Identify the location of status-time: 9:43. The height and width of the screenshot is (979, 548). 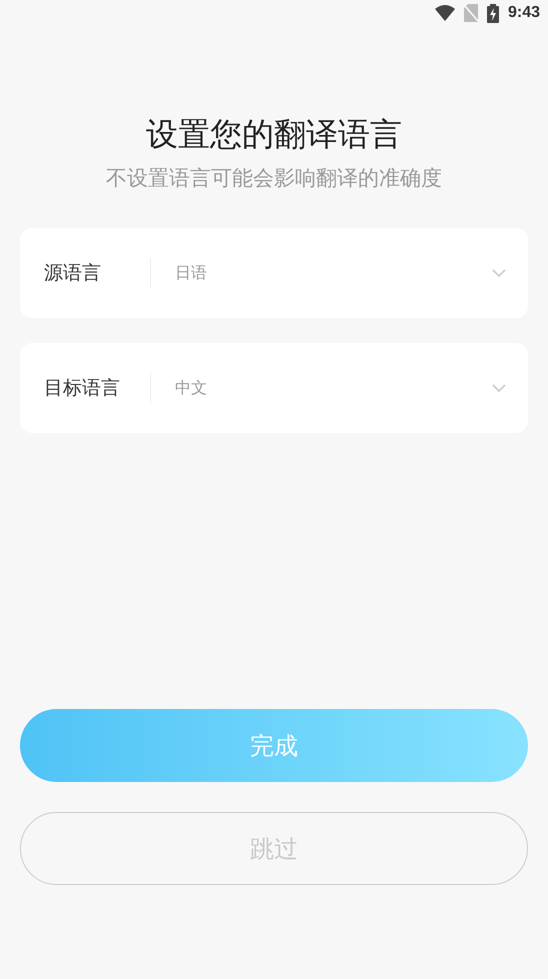
(524, 13).